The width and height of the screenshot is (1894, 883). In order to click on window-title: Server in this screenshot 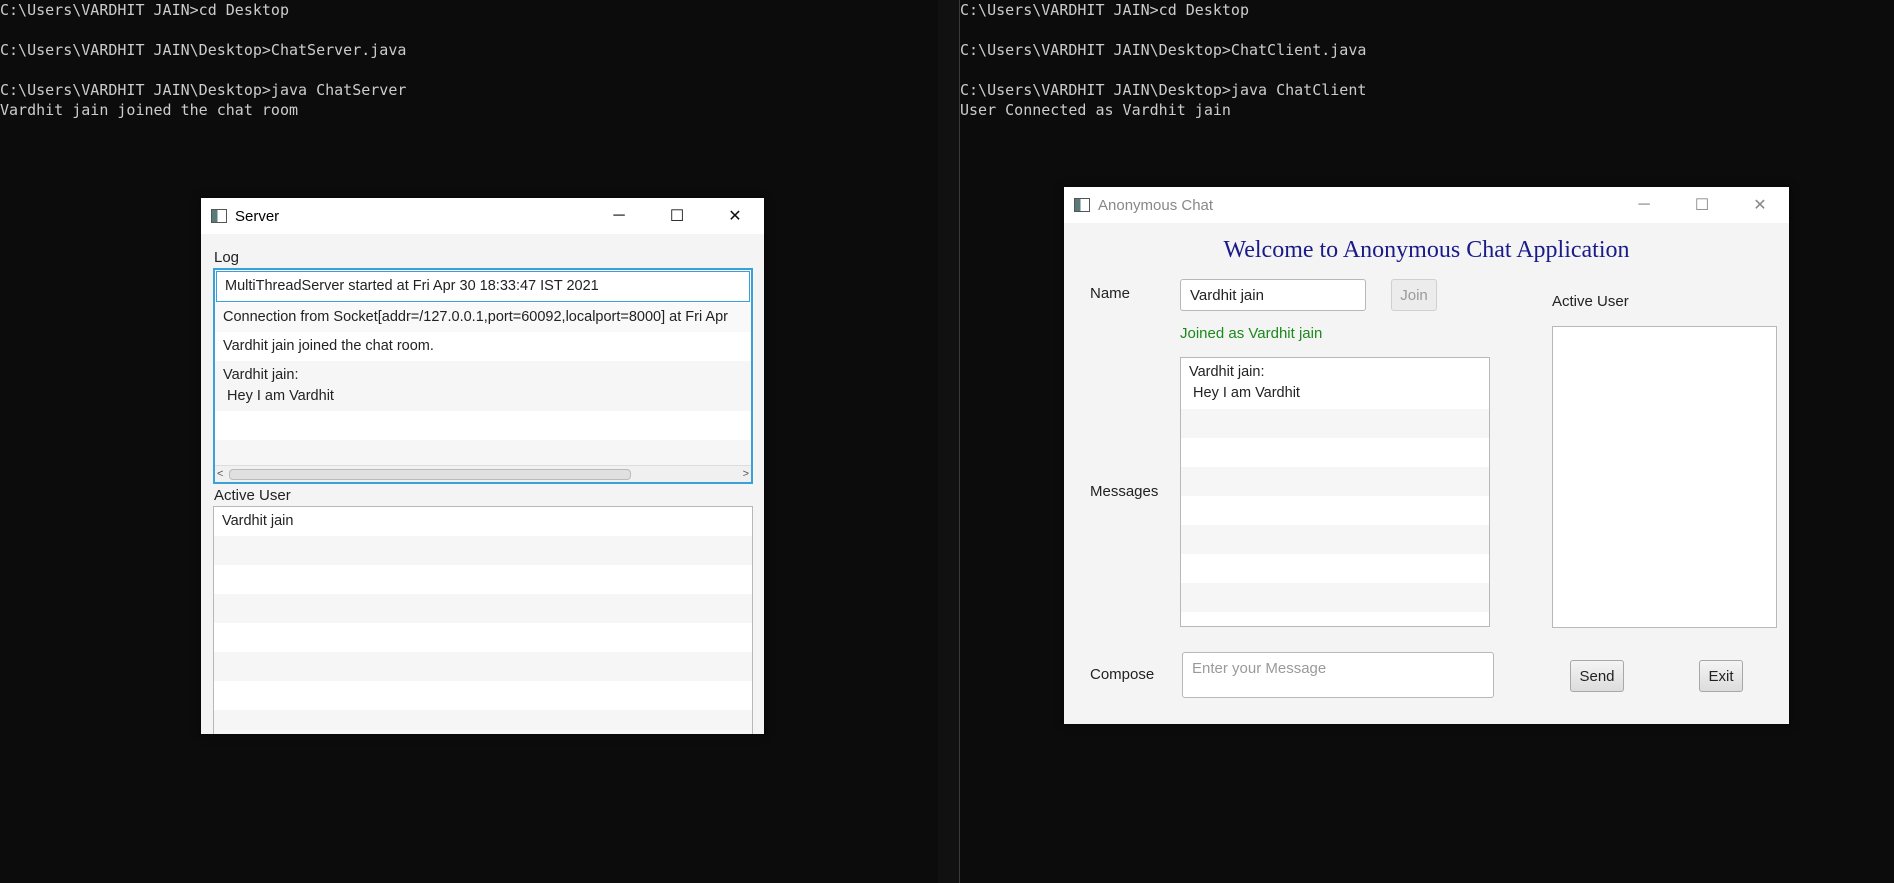, I will do `click(257, 216)`.